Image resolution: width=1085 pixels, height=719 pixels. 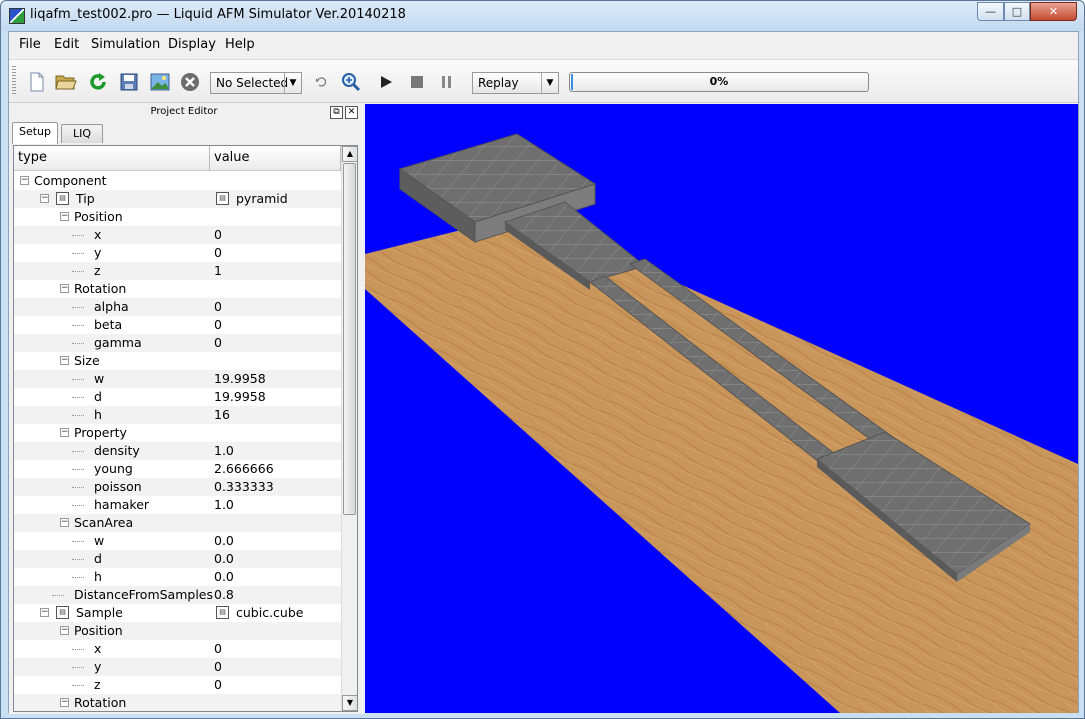 I want to click on tree-row: − Size, so click(x=177, y=361).